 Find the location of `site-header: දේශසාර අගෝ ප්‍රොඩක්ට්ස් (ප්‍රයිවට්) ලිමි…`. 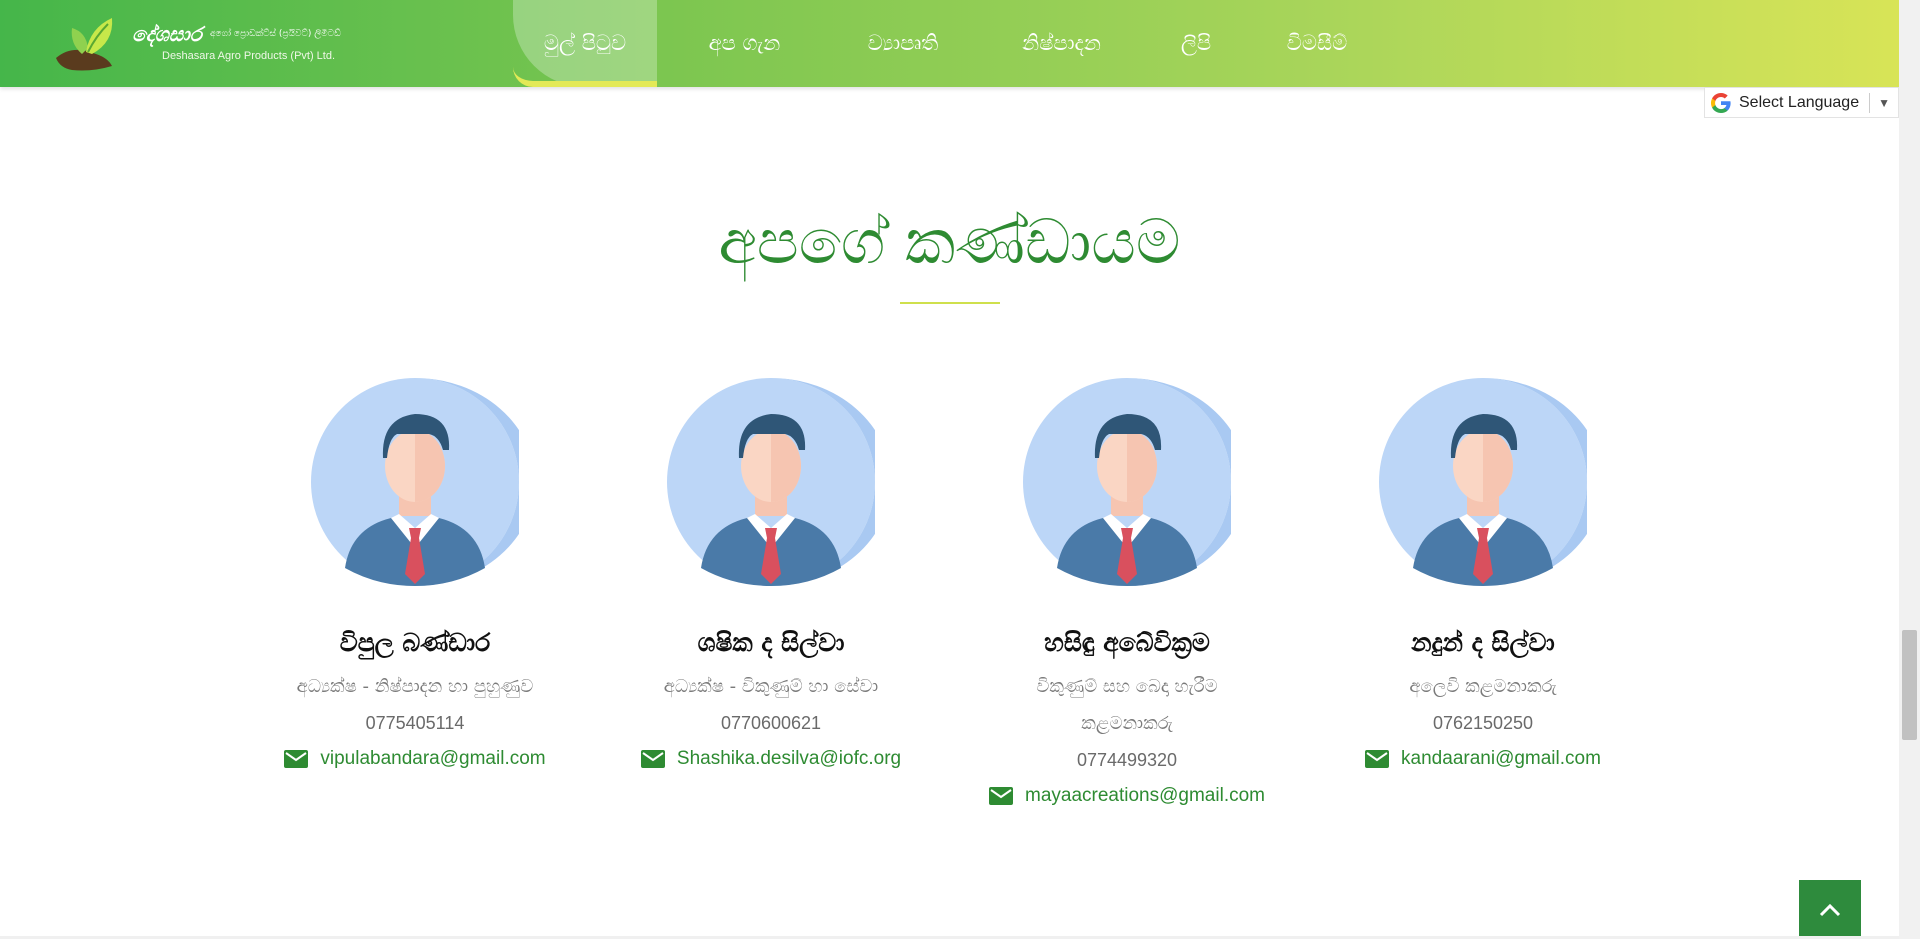

site-header: දේශසාර අගෝ ප්‍රොඩක්ට්ස් (ප්‍රයිවට්) ලිමි… is located at coordinates (949, 43).